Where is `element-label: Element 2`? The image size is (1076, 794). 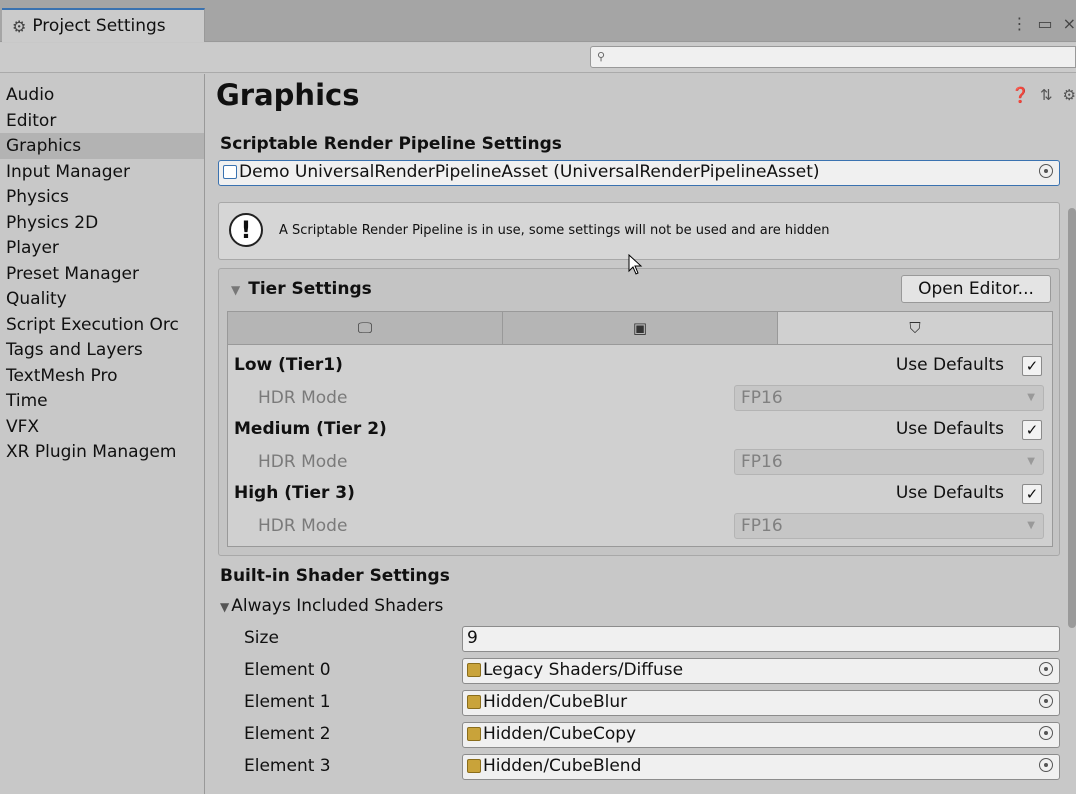
element-label: Element 2 is located at coordinates (287, 734).